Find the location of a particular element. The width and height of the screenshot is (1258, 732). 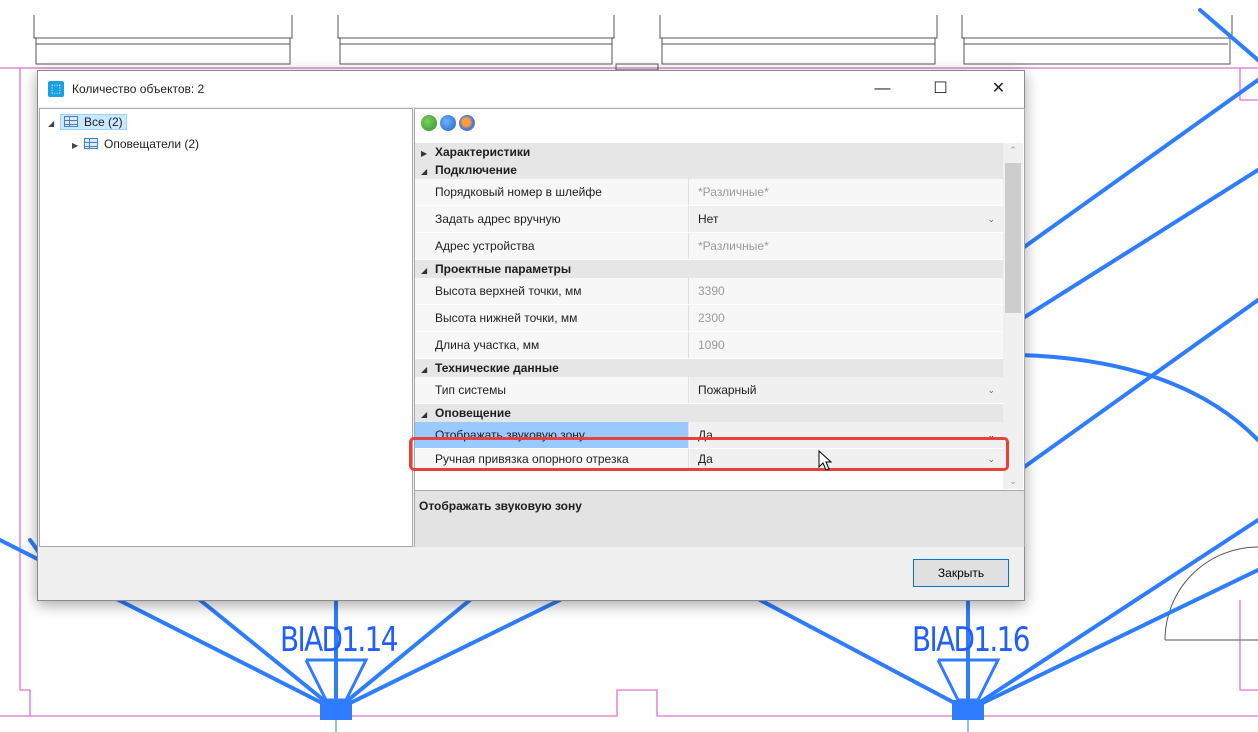

tree-item-label: Оповещатели (2) is located at coordinates (152, 144).